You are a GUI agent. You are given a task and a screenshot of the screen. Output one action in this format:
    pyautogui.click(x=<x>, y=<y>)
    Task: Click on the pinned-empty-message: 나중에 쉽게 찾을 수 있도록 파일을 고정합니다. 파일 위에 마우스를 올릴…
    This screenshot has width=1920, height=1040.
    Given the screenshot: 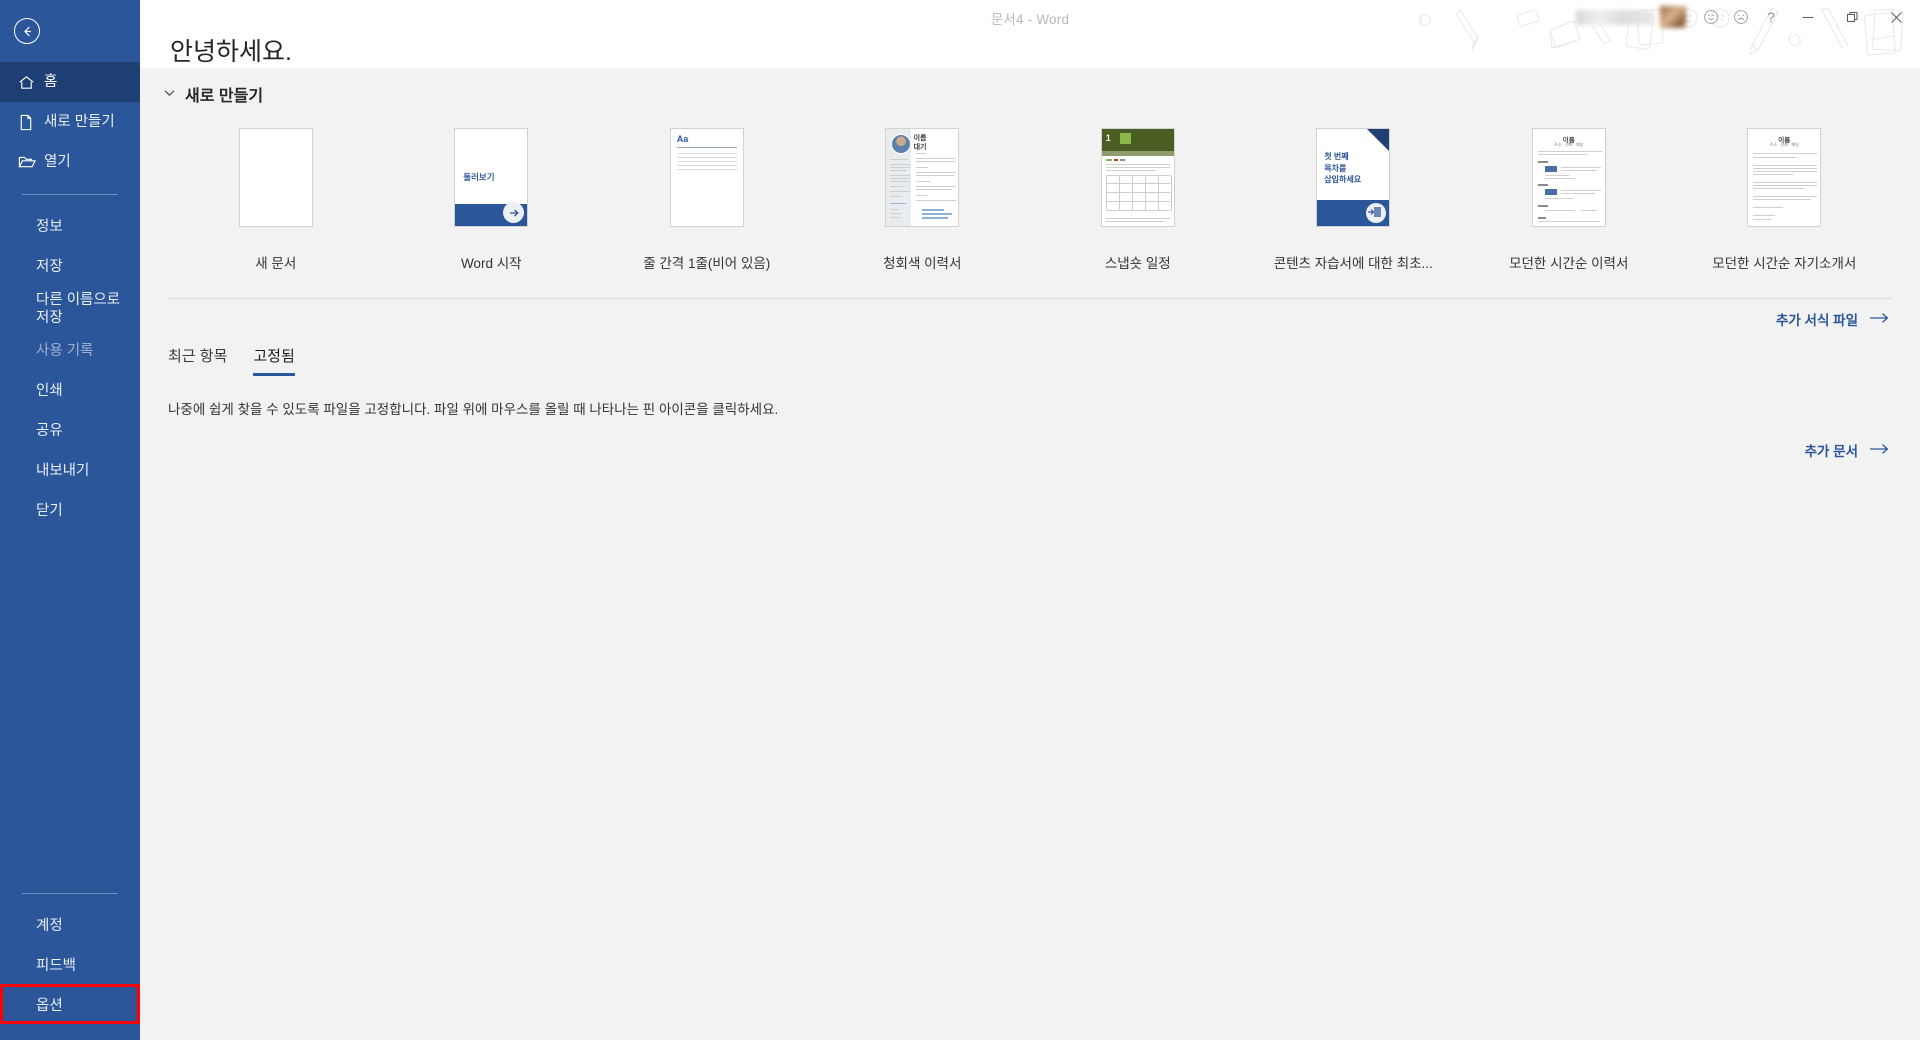 What is the action you would take?
    pyautogui.click(x=473, y=409)
    